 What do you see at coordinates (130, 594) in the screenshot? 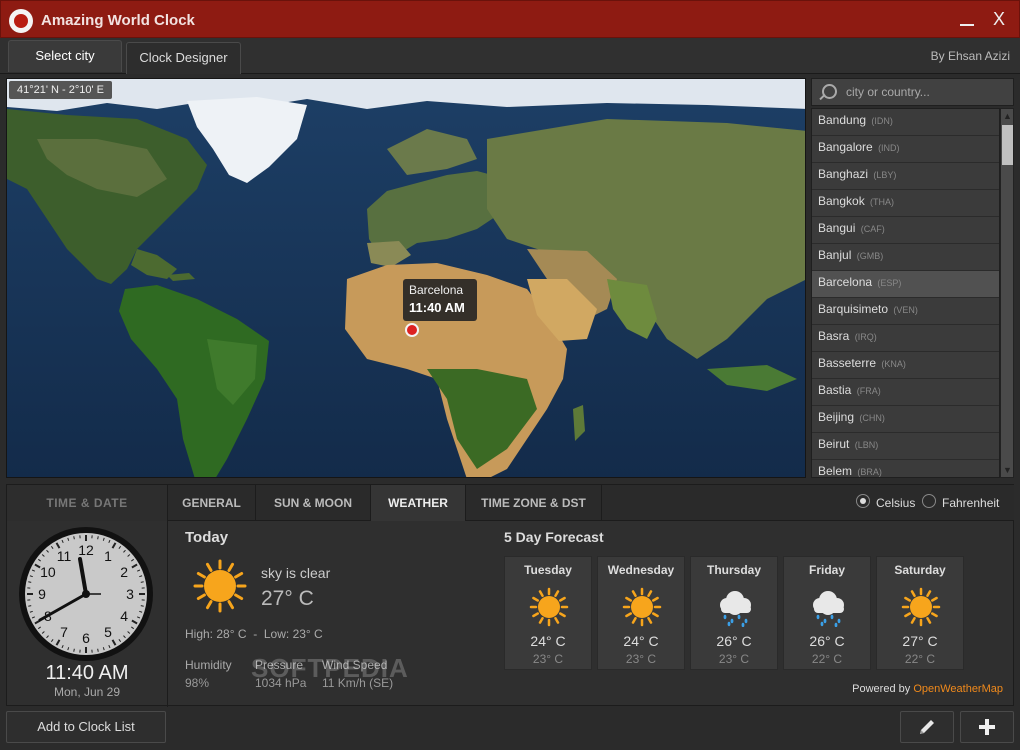
I see `clock-number: 3` at bounding box center [130, 594].